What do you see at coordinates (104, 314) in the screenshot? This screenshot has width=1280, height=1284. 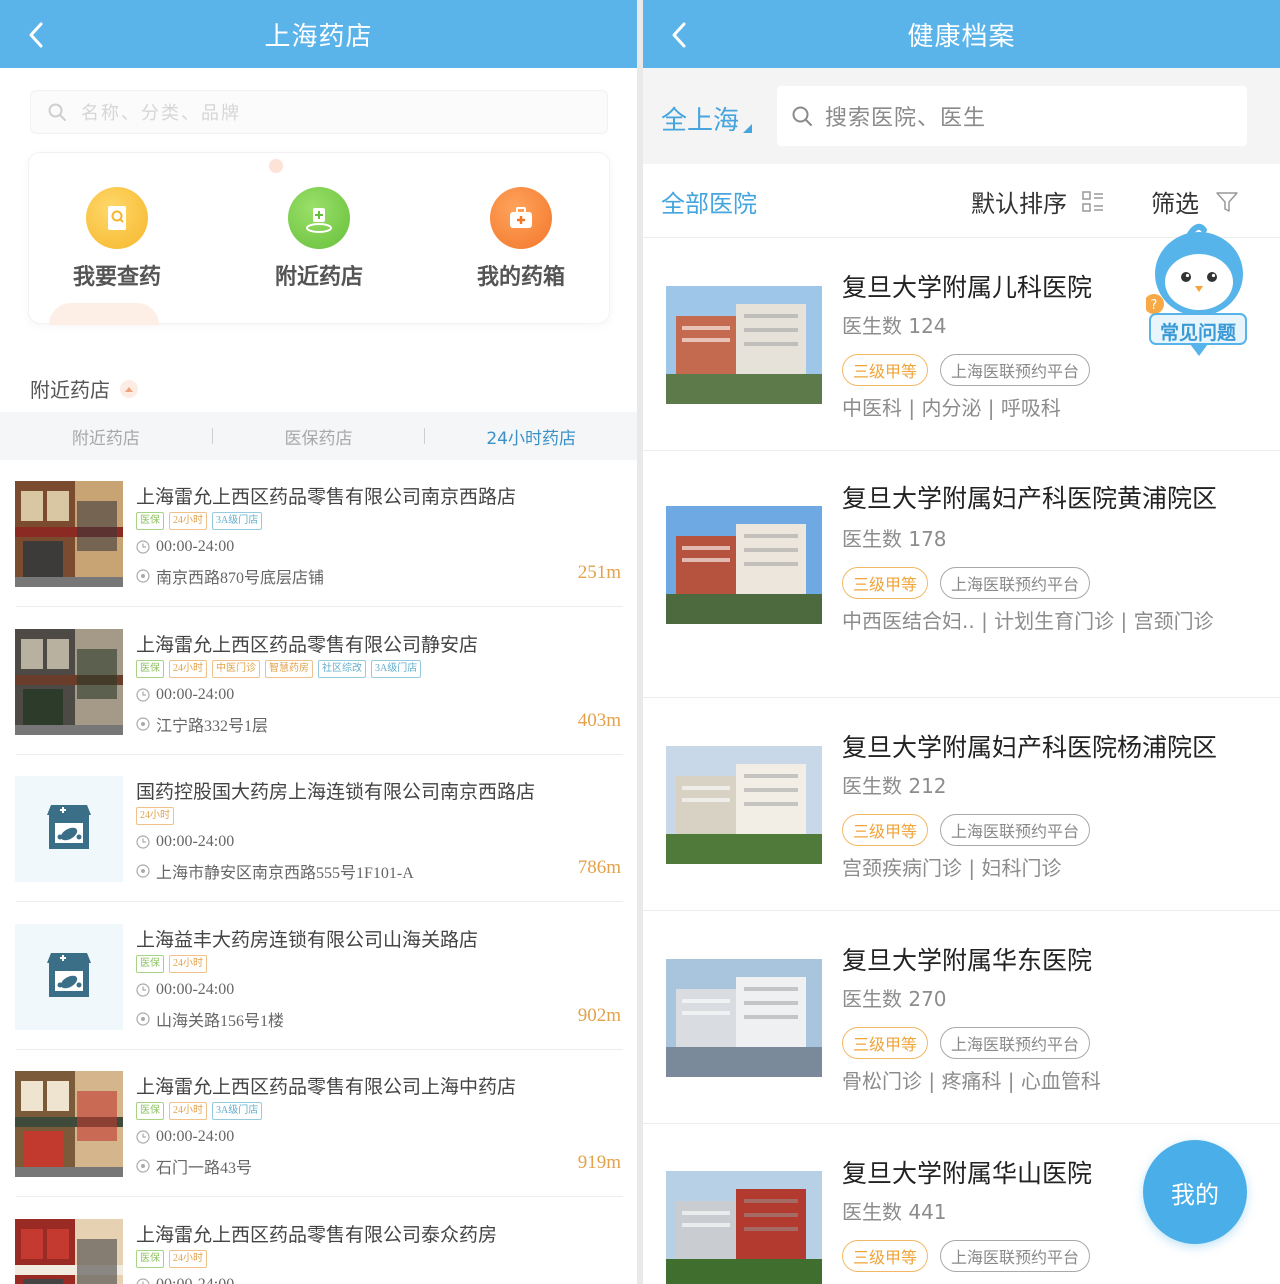 I see `decoration-shape` at bounding box center [104, 314].